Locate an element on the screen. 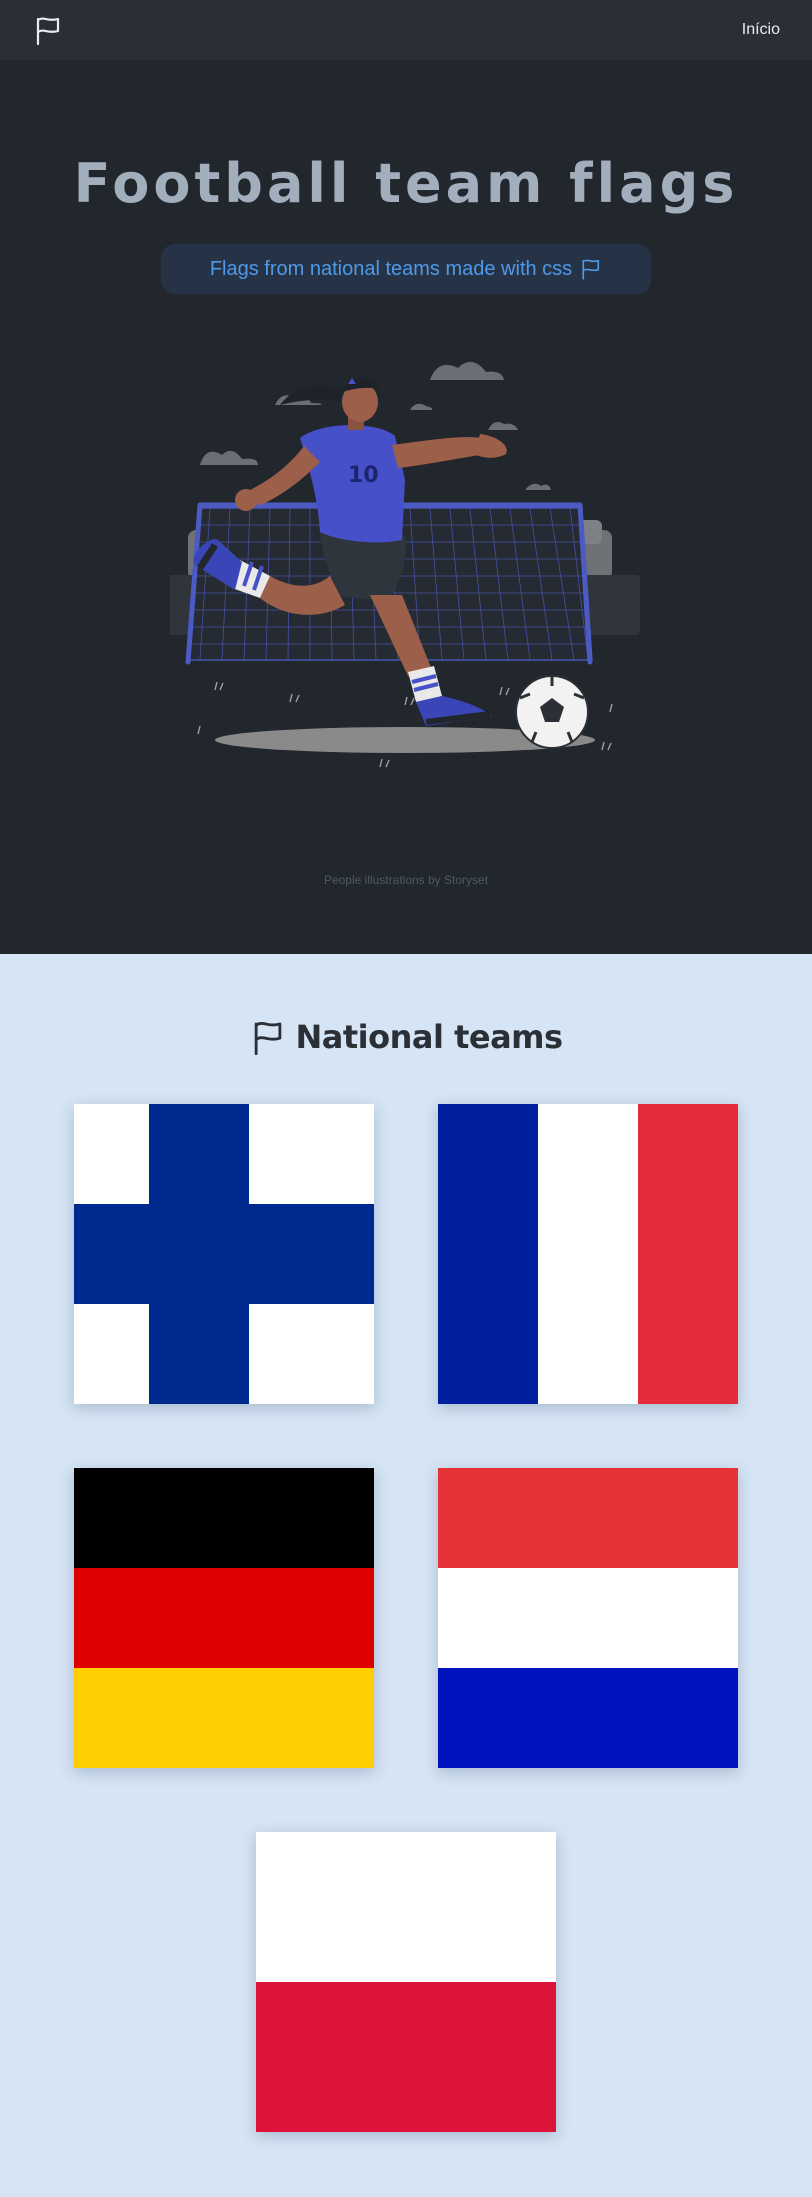 The image size is (812, 2197). illustration-credit: People illustrations by Storyset is located at coordinates (406, 880).